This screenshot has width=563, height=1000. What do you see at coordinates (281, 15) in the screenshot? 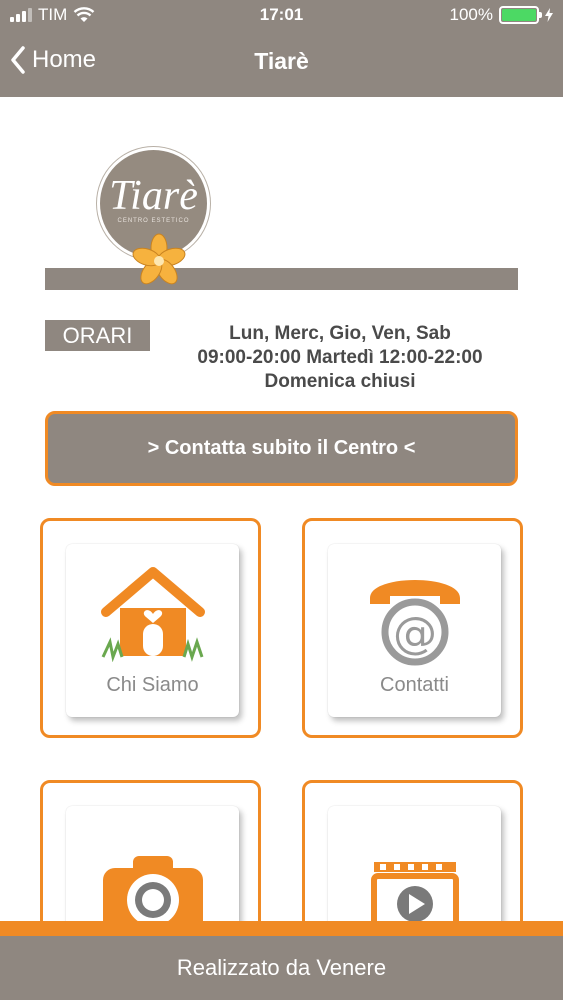
I see `status-bar: TIM 17:01 100%` at bounding box center [281, 15].